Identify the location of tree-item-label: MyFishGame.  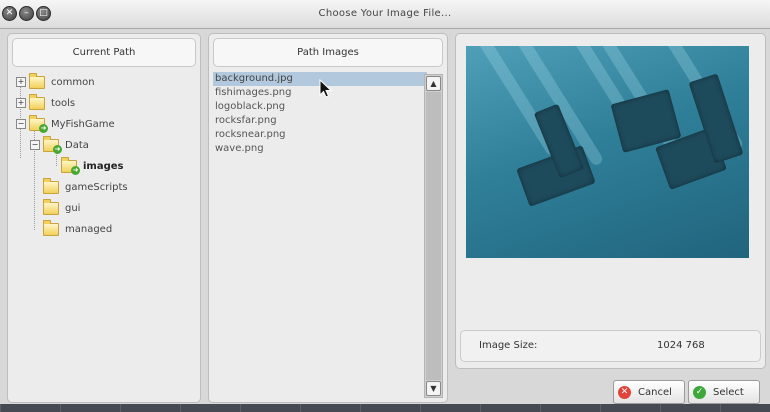
(83, 124).